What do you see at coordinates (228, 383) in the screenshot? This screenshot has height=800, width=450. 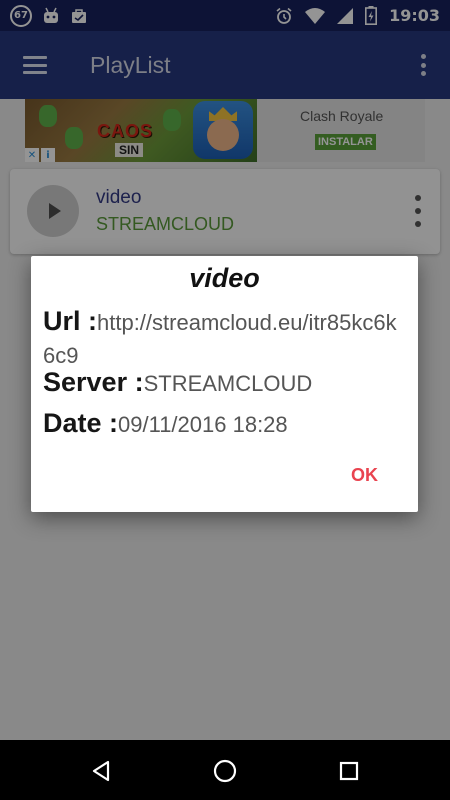 I see `server-value: STREAMCLOUD` at bounding box center [228, 383].